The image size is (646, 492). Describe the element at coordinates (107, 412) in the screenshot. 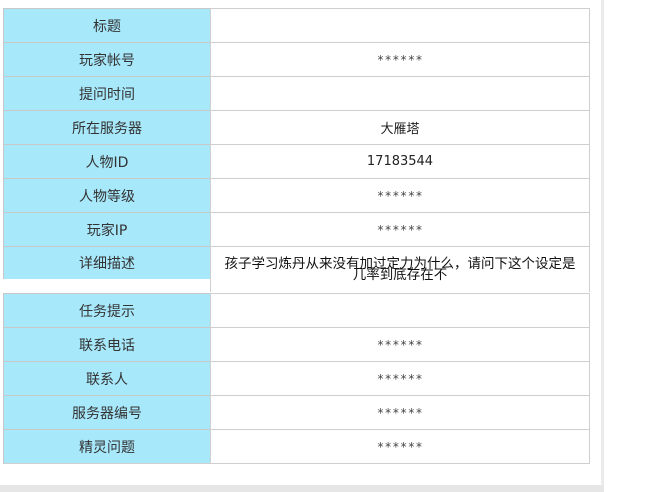

I see `label-server-number: 服务器编号` at that location.